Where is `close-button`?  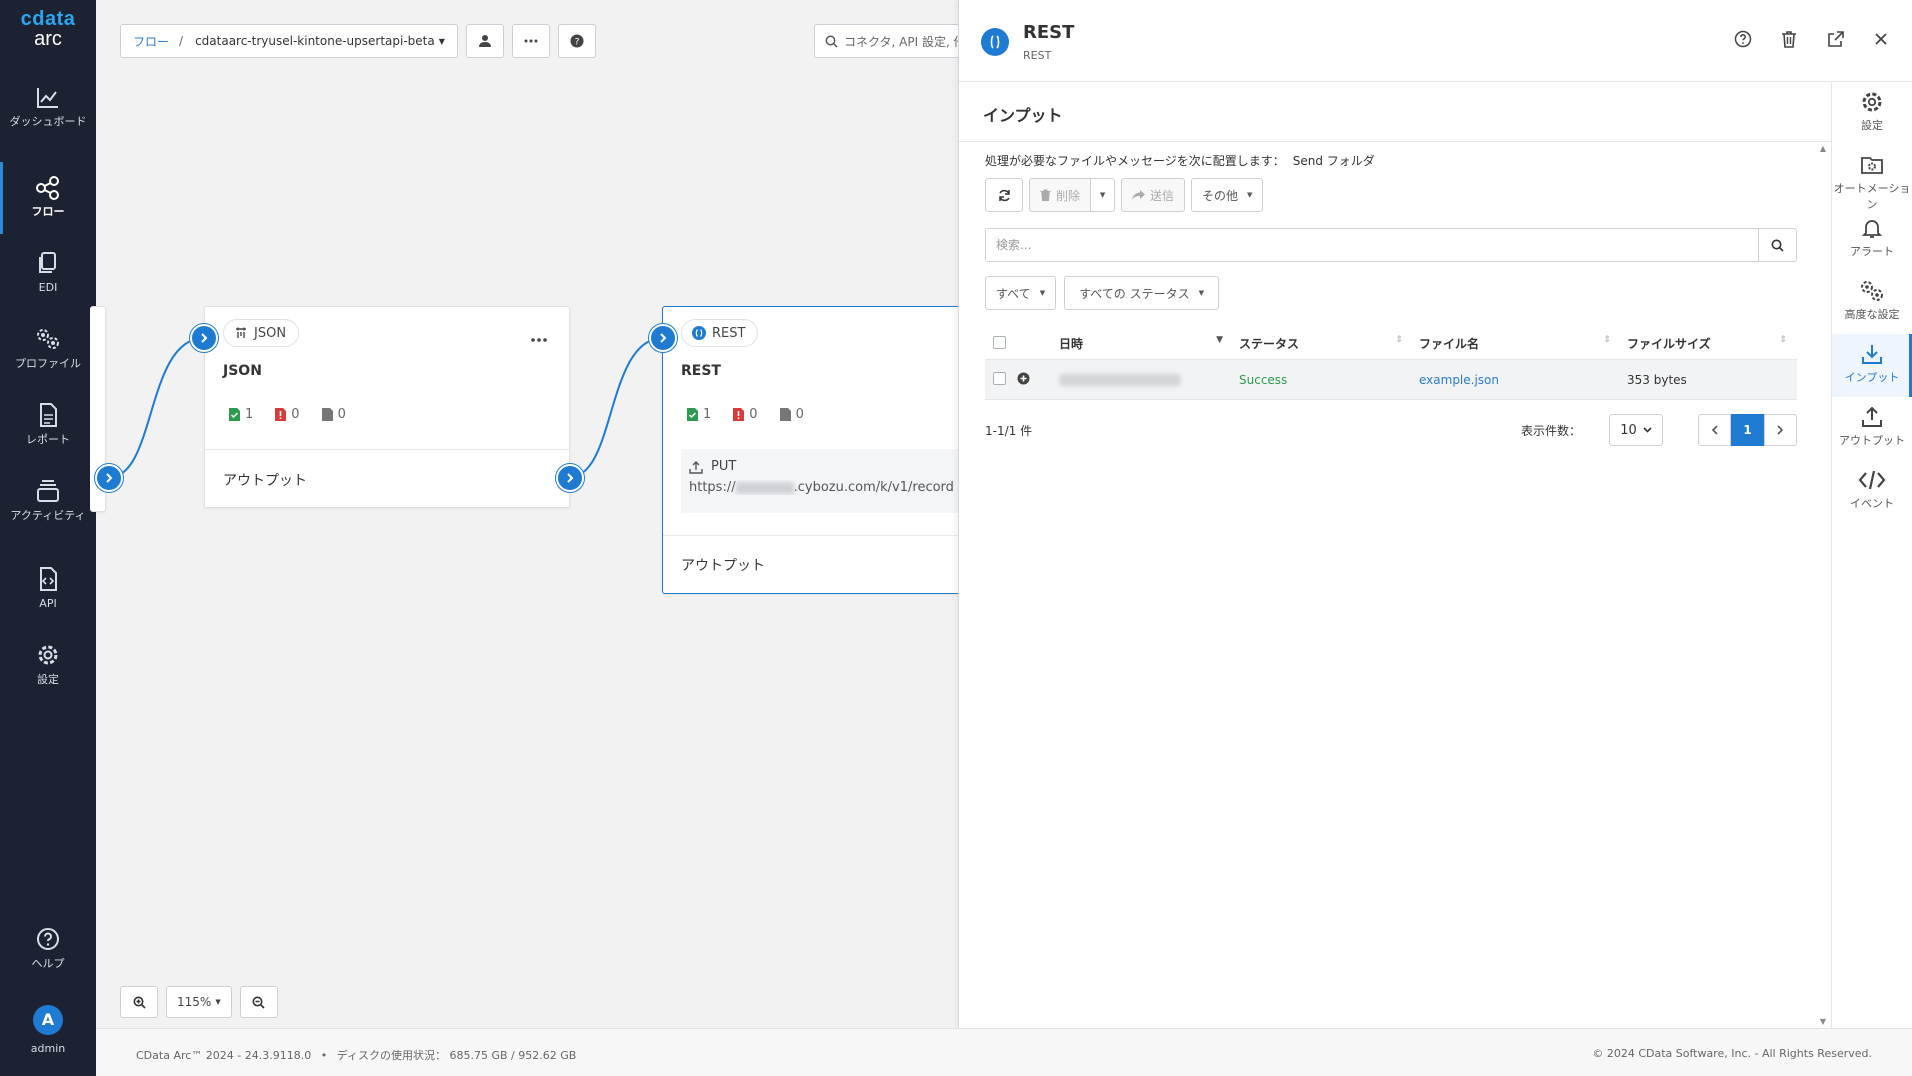 close-button is located at coordinates (1881, 39).